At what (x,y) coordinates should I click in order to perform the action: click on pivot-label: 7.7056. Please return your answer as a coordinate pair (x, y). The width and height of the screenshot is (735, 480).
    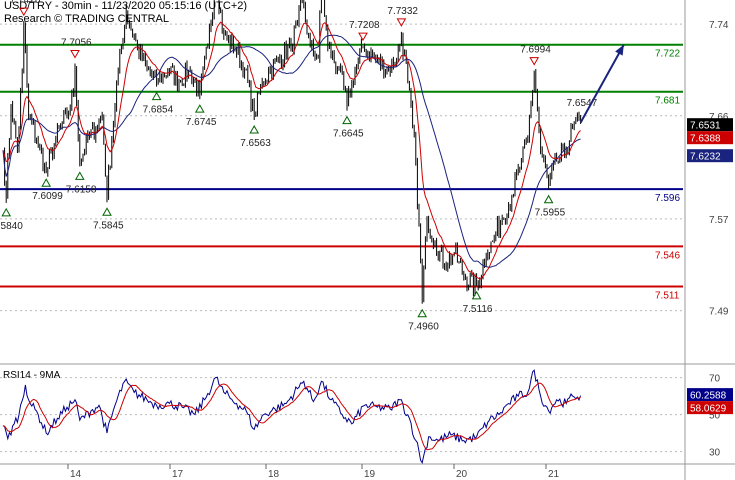
    Looking at the image, I should click on (76, 43).